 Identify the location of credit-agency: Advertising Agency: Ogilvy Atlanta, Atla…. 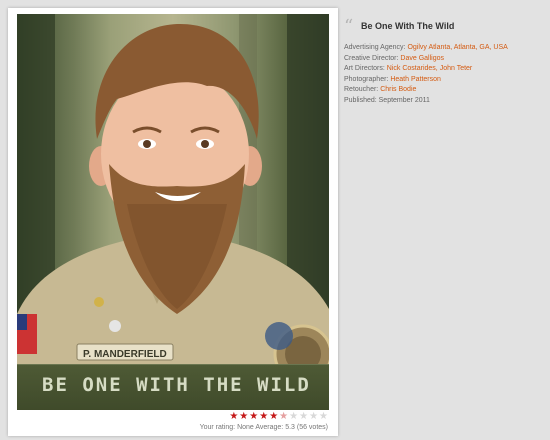
(426, 48).